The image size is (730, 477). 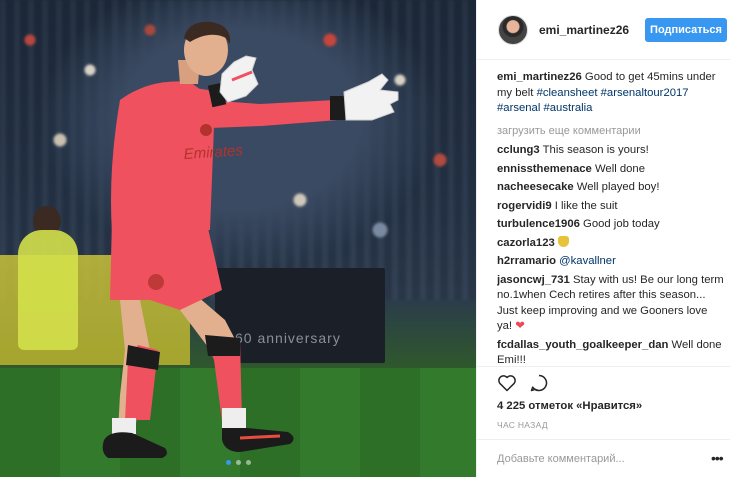 I want to click on comment-text: Good job today, so click(x=621, y=224).